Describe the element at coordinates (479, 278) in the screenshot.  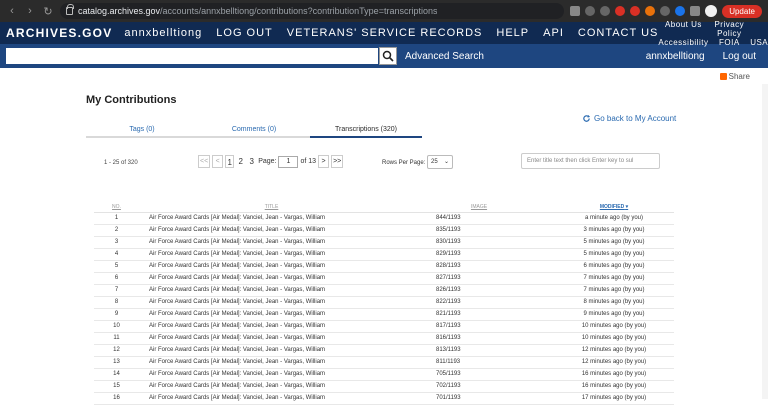
I see `row-image-link: 827/1193` at that location.